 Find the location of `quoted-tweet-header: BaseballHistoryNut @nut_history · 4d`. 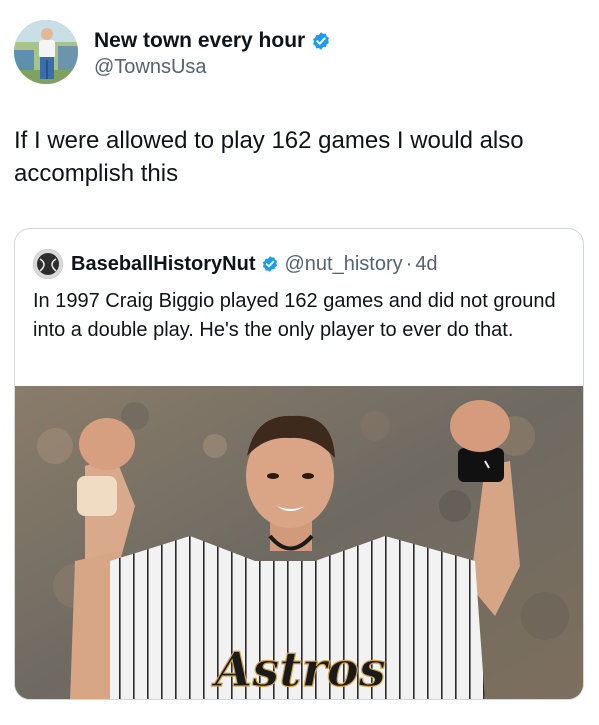

quoted-tweet-header: BaseballHistoryNut @nut_history · 4d is located at coordinates (235, 264).